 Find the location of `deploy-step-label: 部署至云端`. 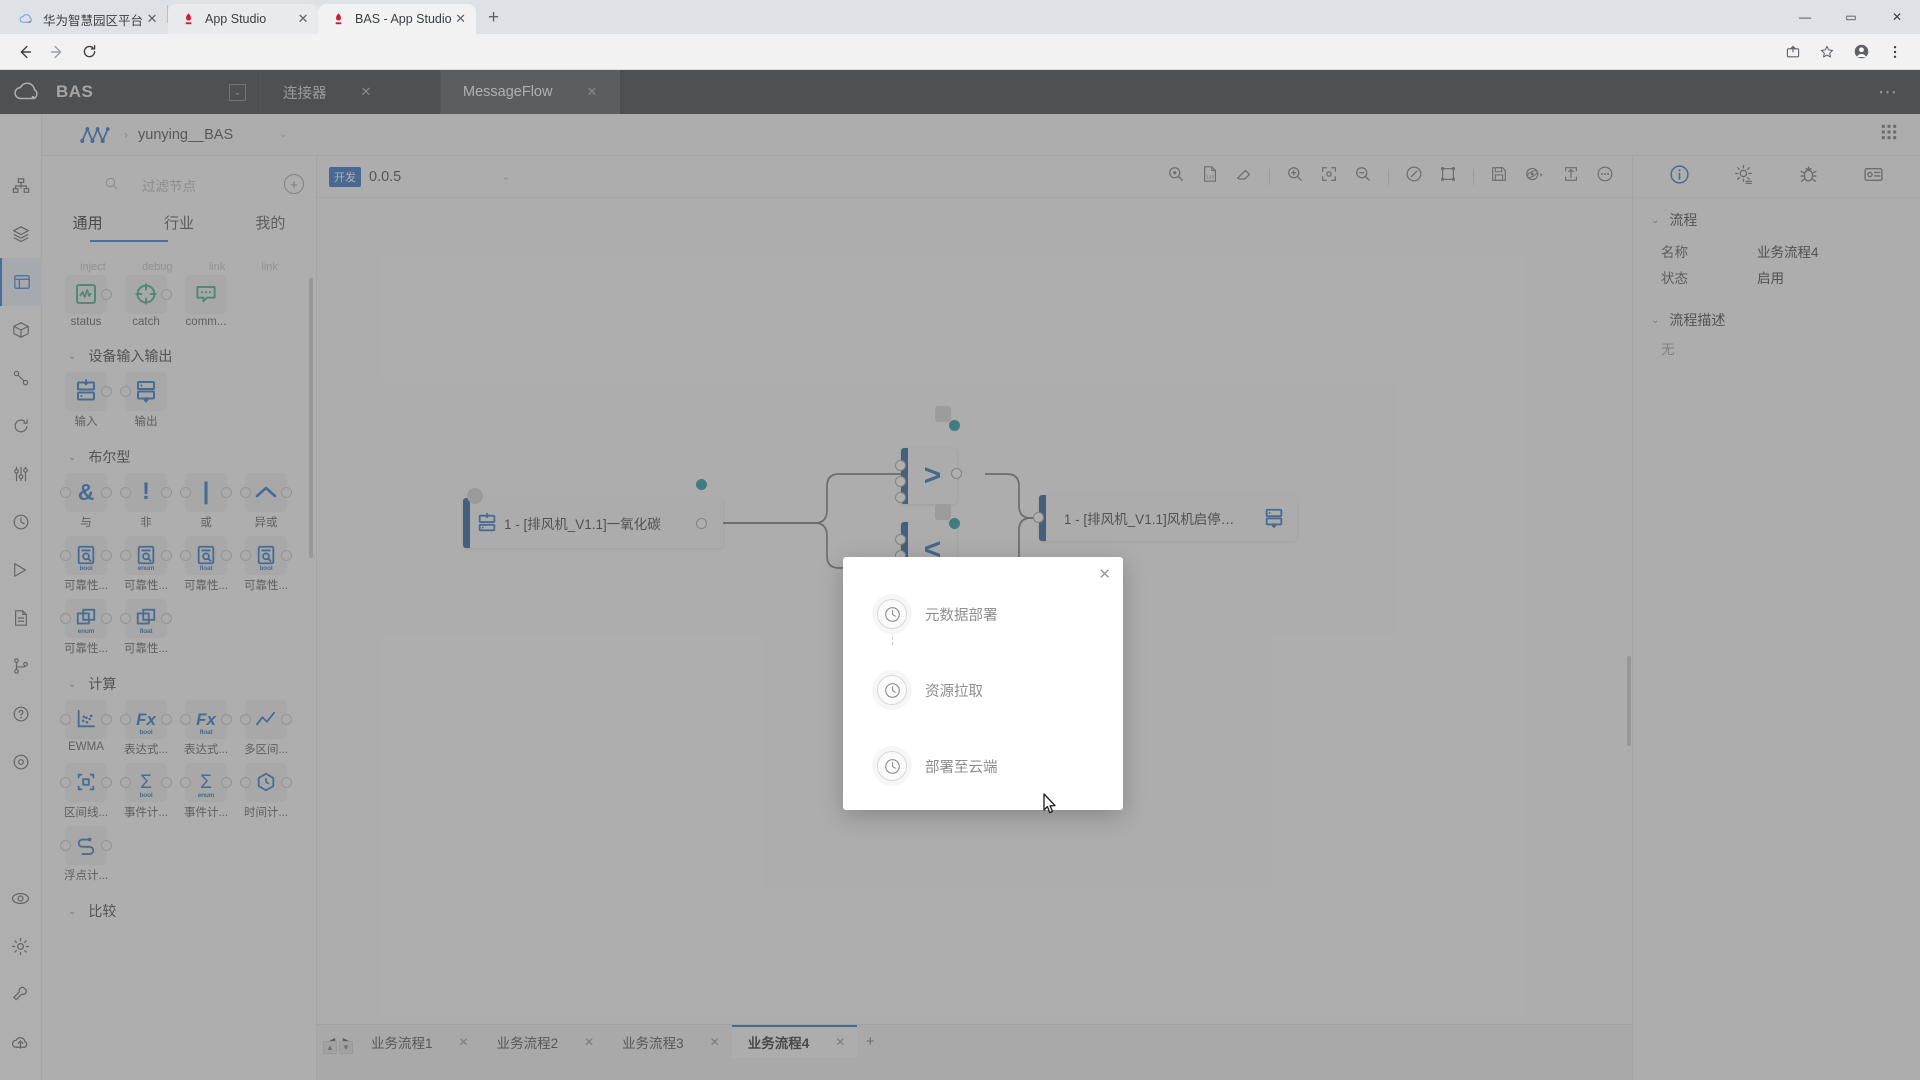

deploy-step-label: 部署至云端 is located at coordinates (961, 767).